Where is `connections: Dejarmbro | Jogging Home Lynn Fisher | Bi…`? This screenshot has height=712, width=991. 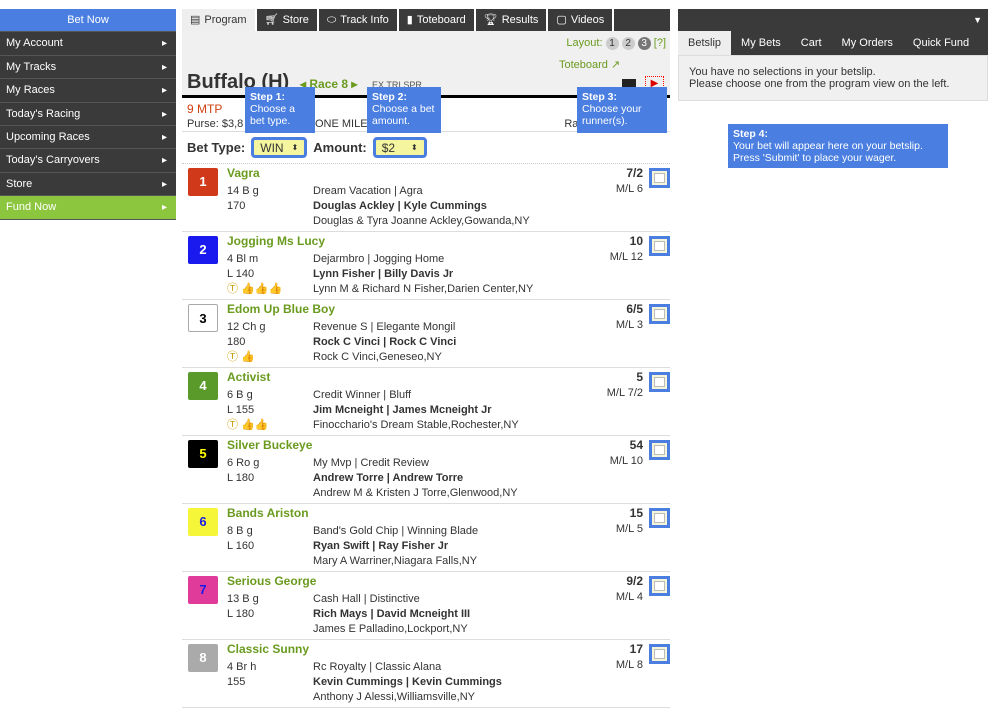 connections: Dejarmbro | Jogging Home Lynn Fisher | Bi… is located at coordinates (423, 274).